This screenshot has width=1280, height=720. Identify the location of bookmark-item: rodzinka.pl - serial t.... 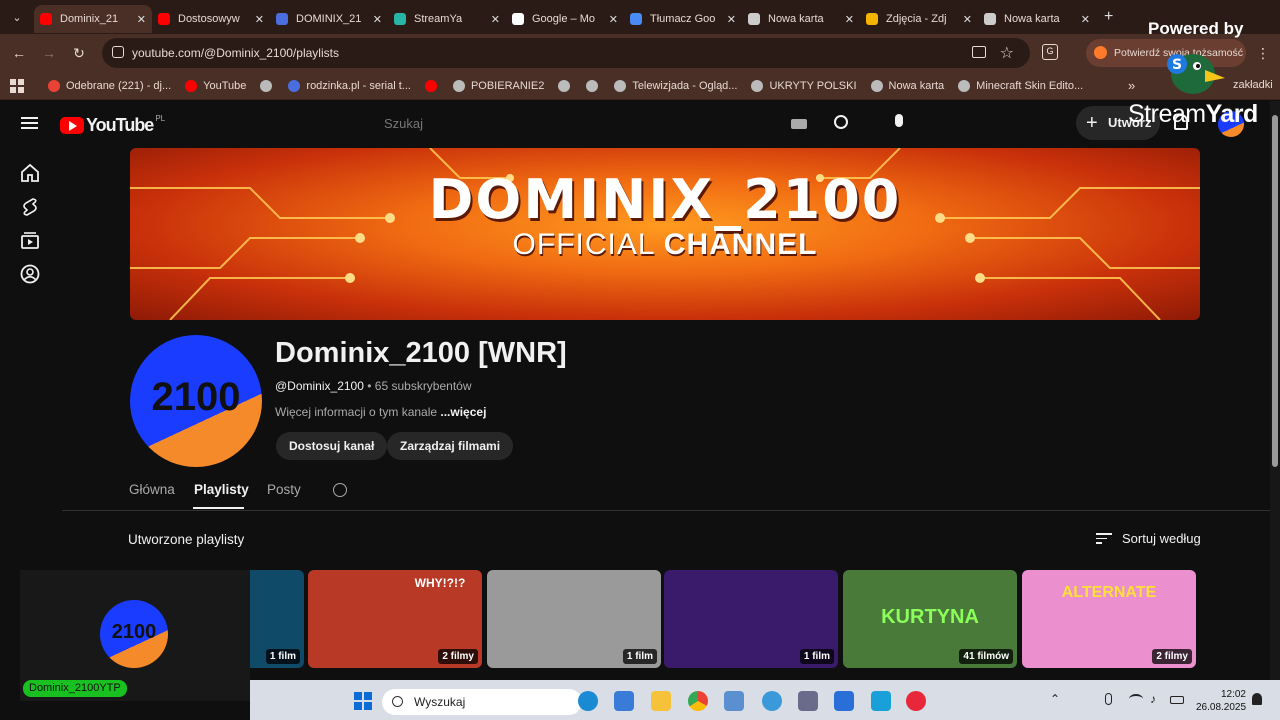
(349, 85).